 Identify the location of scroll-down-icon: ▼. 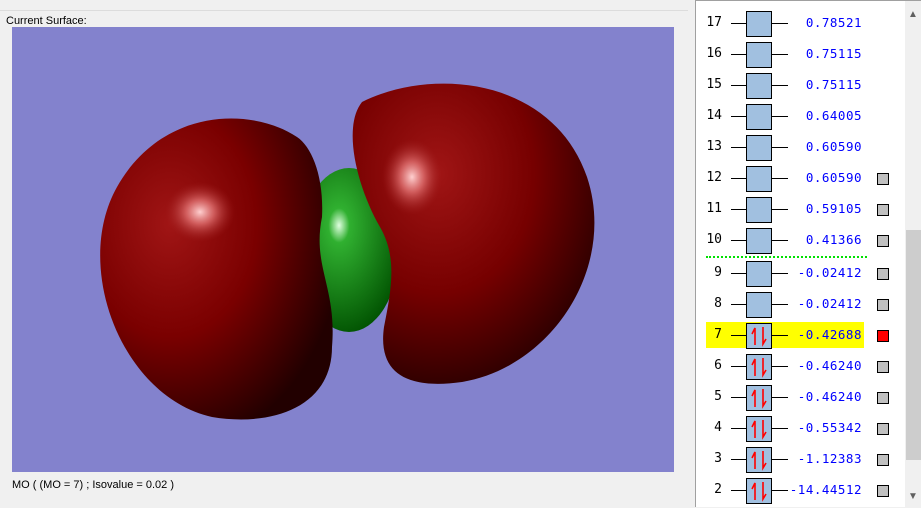
(913, 496).